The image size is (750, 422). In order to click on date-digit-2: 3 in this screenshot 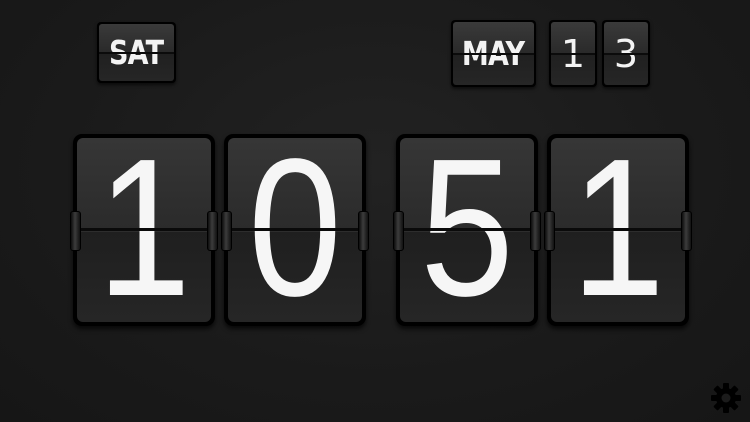, I will do `click(626, 53)`.